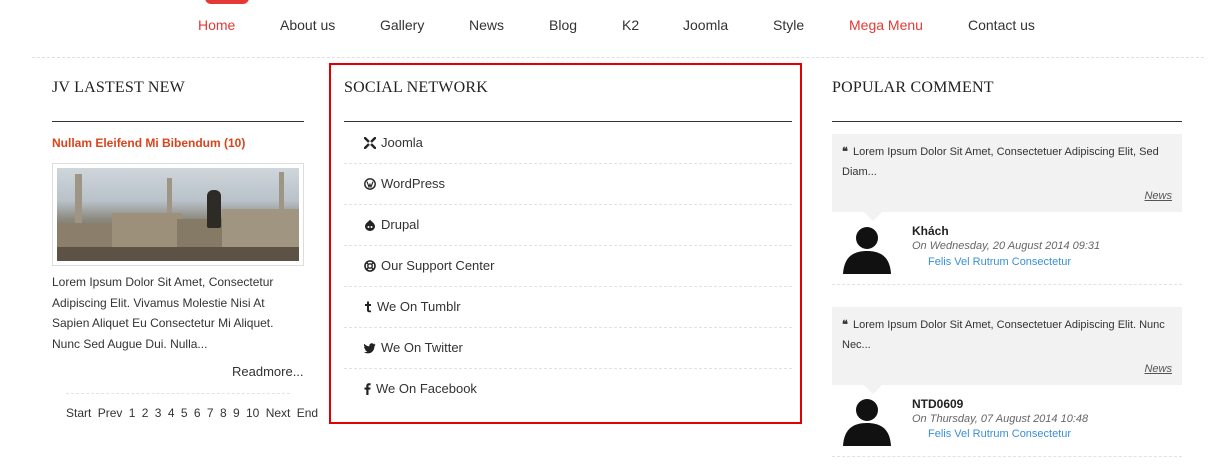  Describe the element at coordinates (307, 413) in the screenshot. I see `pager-end: End` at that location.